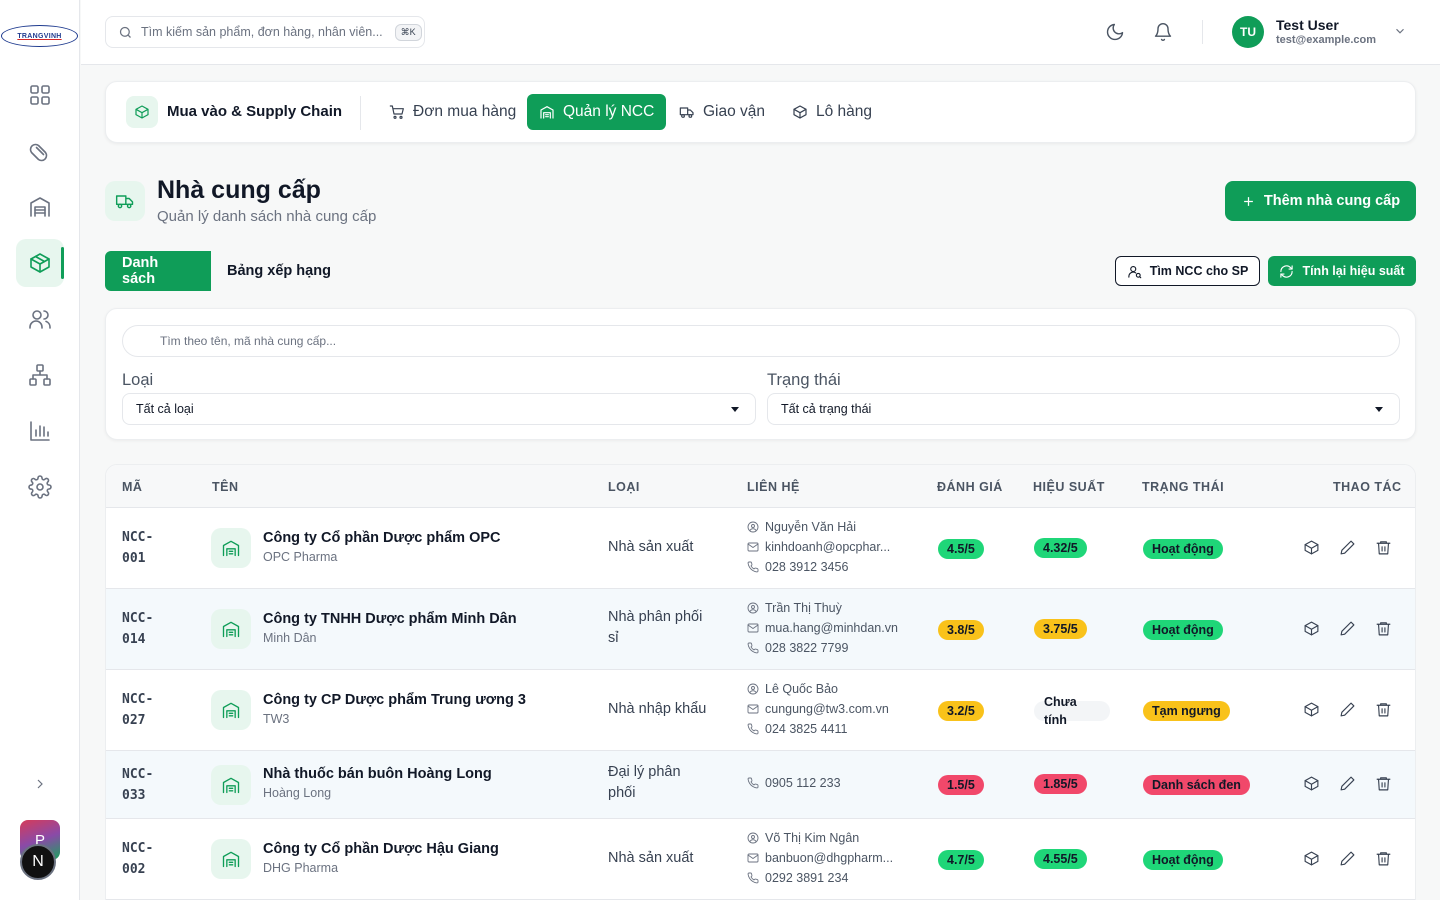 This screenshot has height=900, width=1440. What do you see at coordinates (62, 263) in the screenshot?
I see `active-indicator` at bounding box center [62, 263].